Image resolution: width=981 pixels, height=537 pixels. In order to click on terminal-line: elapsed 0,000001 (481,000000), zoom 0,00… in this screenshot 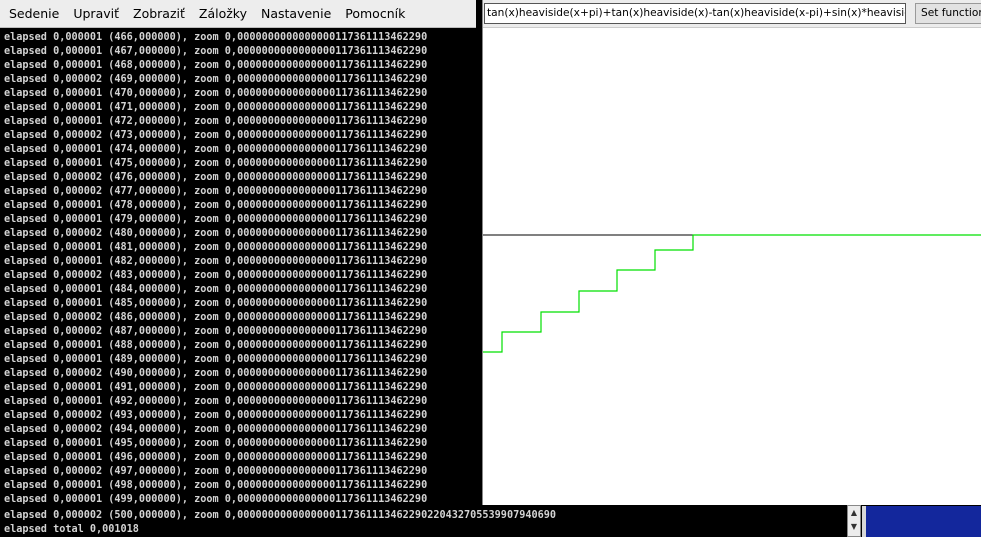, I will do `click(216, 247)`.